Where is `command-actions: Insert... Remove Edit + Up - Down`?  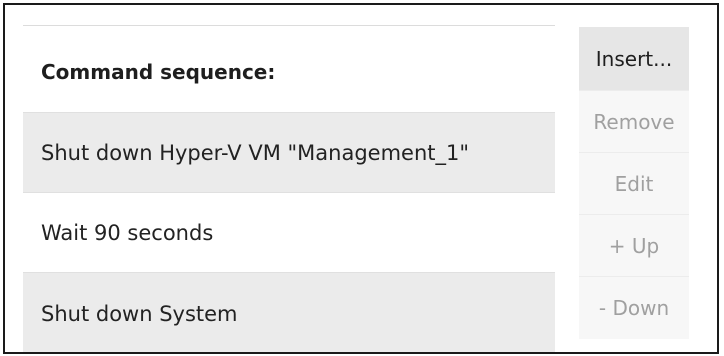
command-actions: Insert... Remove Edit + Up - Down is located at coordinates (634, 183).